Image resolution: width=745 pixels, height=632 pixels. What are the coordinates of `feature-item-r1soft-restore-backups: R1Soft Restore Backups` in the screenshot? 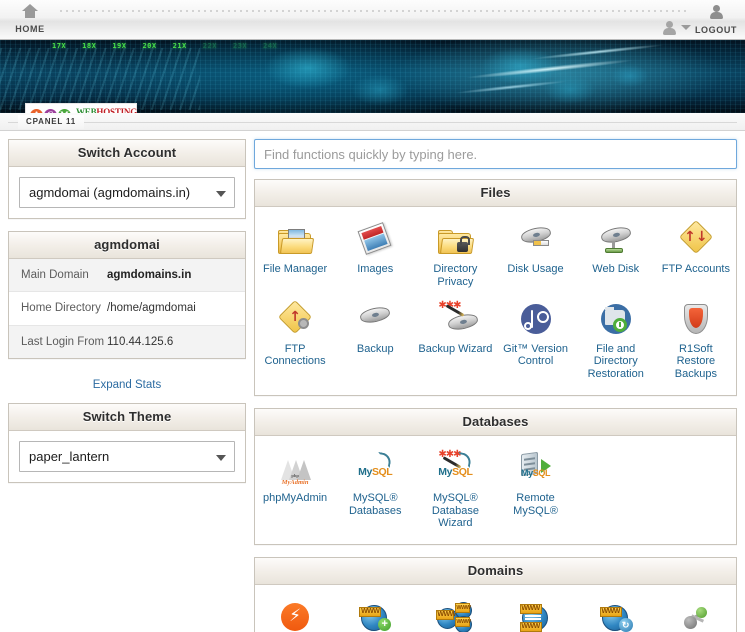 It's located at (696, 339).